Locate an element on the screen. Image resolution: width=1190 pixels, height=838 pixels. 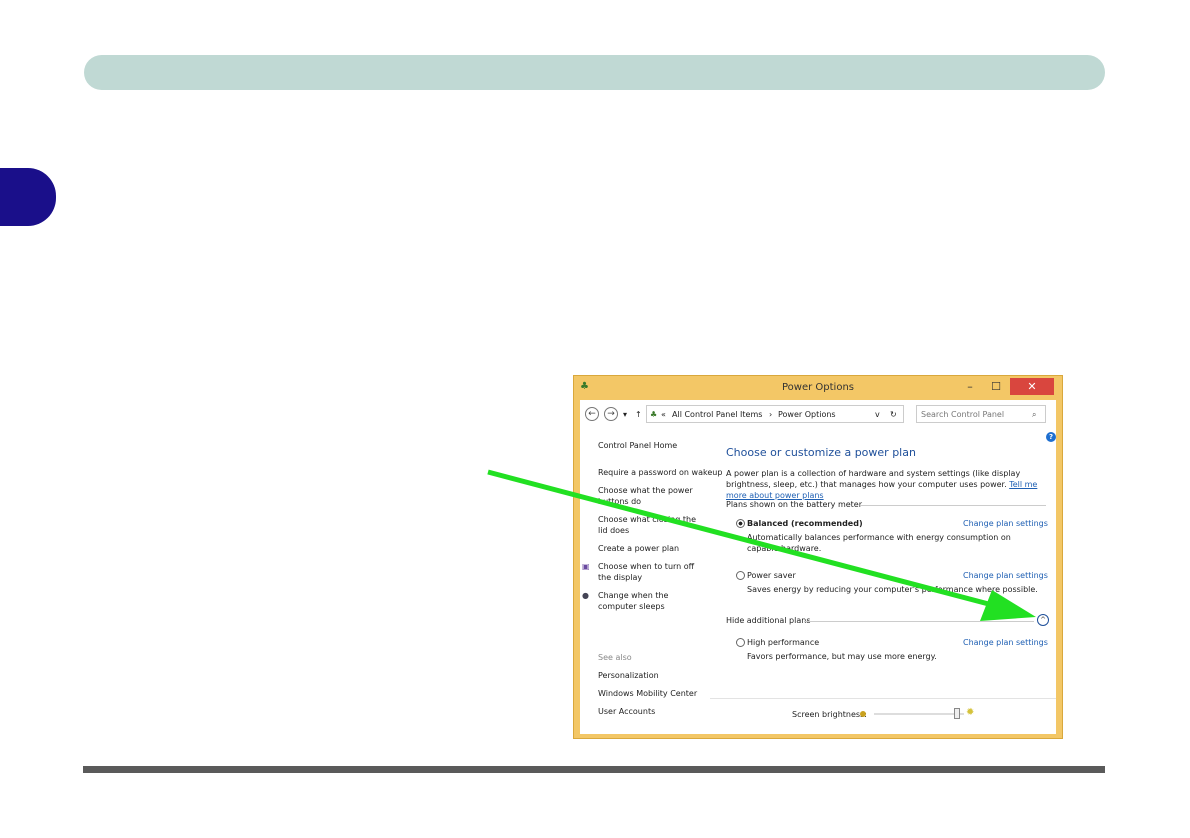
arrow-shaft is located at coordinates (744, 539).